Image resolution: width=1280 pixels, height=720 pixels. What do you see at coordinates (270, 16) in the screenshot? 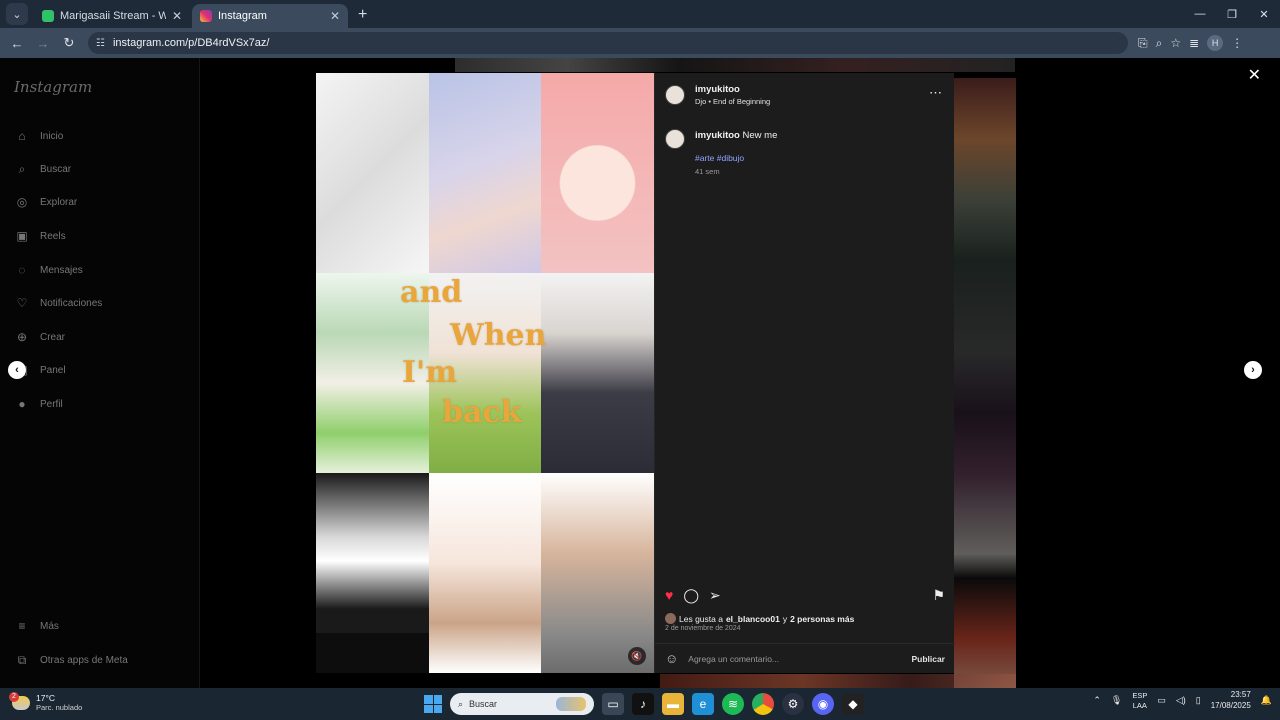
I see `tab-instagram: Instagram ✕` at bounding box center [270, 16].